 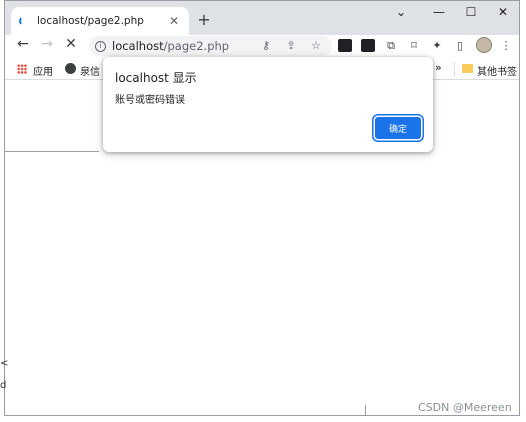 What do you see at coordinates (391, 45) in the screenshot?
I see `extension-copy-icon: ⧉` at bounding box center [391, 45].